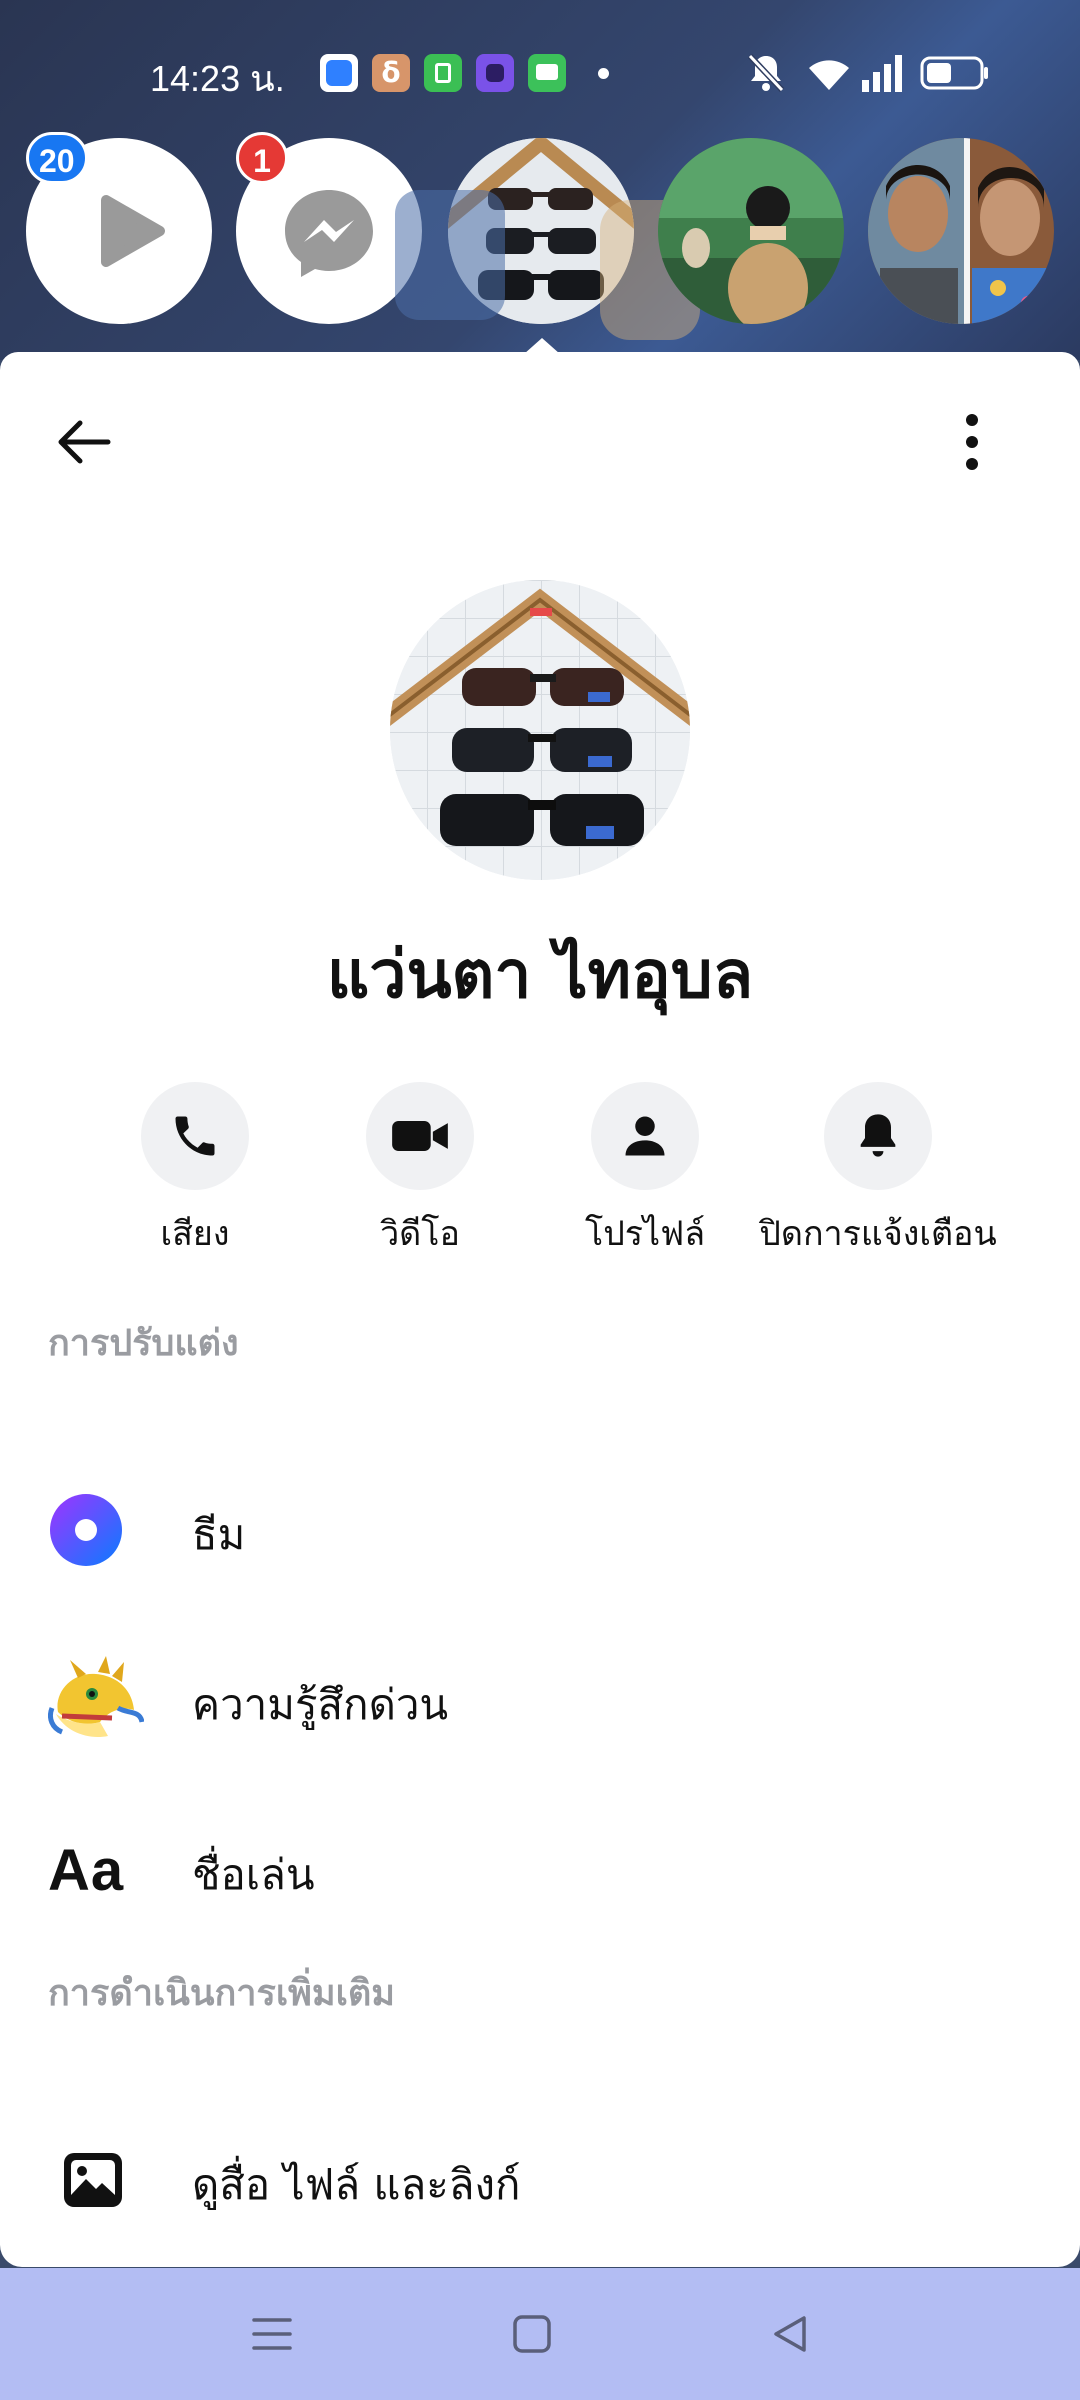 The width and height of the screenshot is (1080, 2400). I want to click on app-s-icon: δ, so click(391, 73).